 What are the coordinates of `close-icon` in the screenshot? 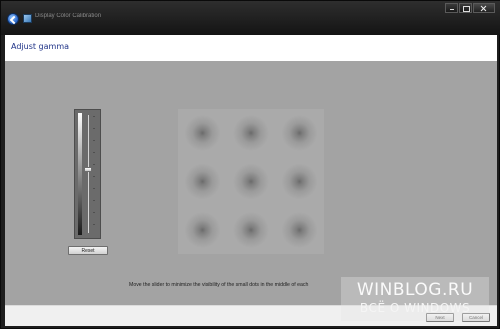 It's located at (484, 8).